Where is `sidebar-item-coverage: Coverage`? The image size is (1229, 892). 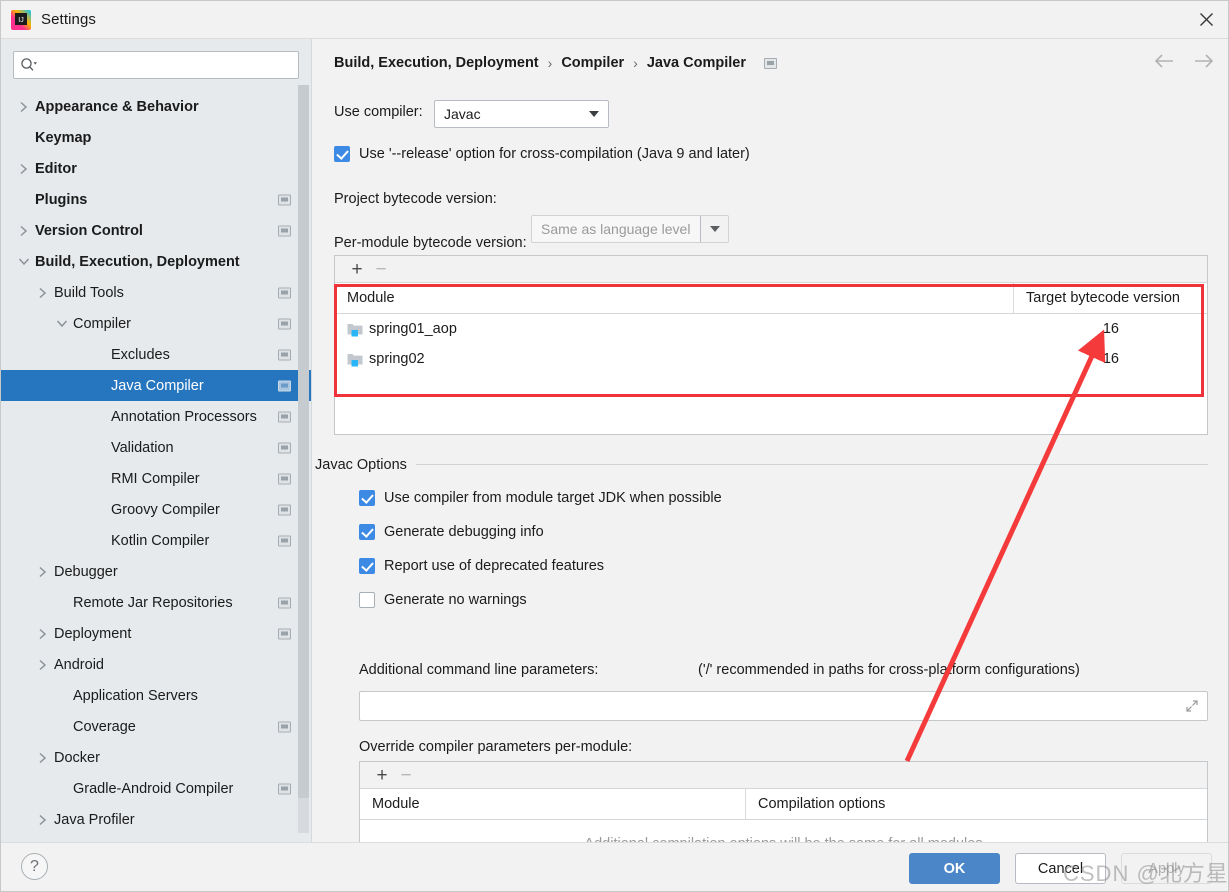 sidebar-item-coverage: Coverage is located at coordinates (156, 726).